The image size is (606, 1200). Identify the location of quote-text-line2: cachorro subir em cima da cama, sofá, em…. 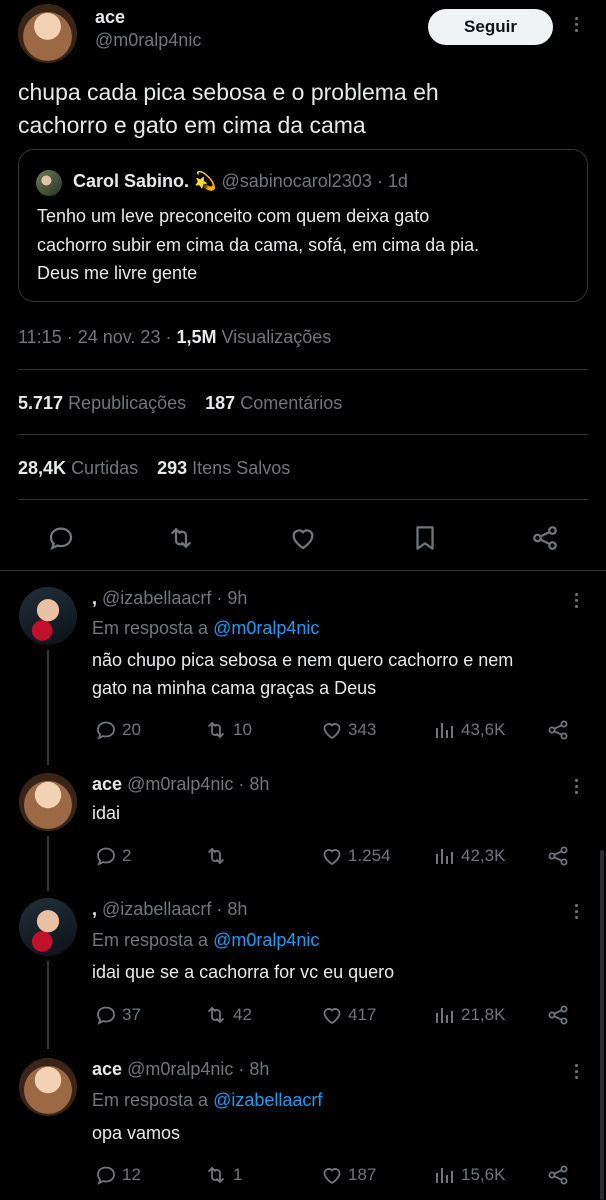
(258, 245).